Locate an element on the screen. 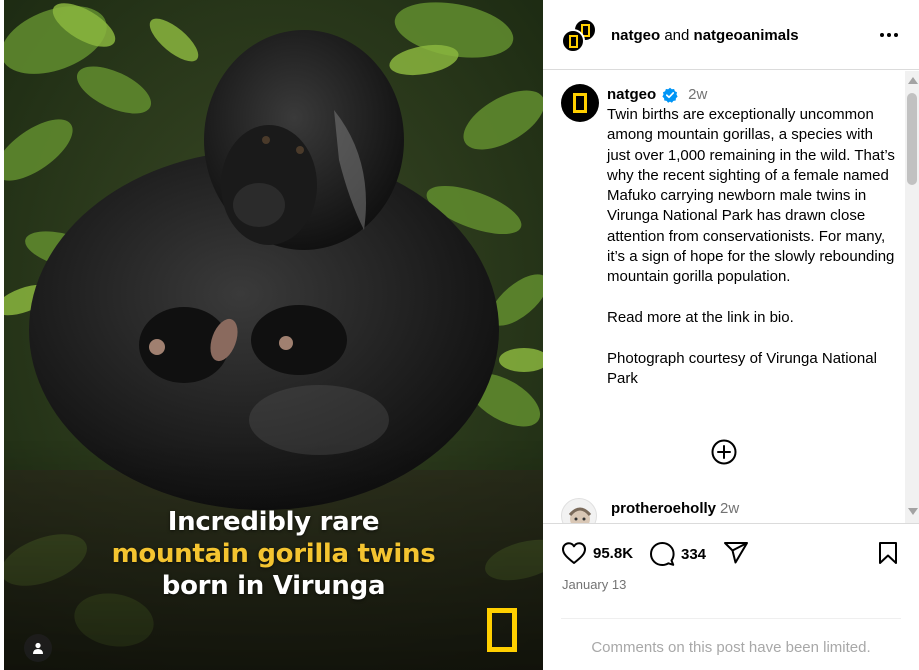  comment-button: 334 is located at coordinates (677, 554).